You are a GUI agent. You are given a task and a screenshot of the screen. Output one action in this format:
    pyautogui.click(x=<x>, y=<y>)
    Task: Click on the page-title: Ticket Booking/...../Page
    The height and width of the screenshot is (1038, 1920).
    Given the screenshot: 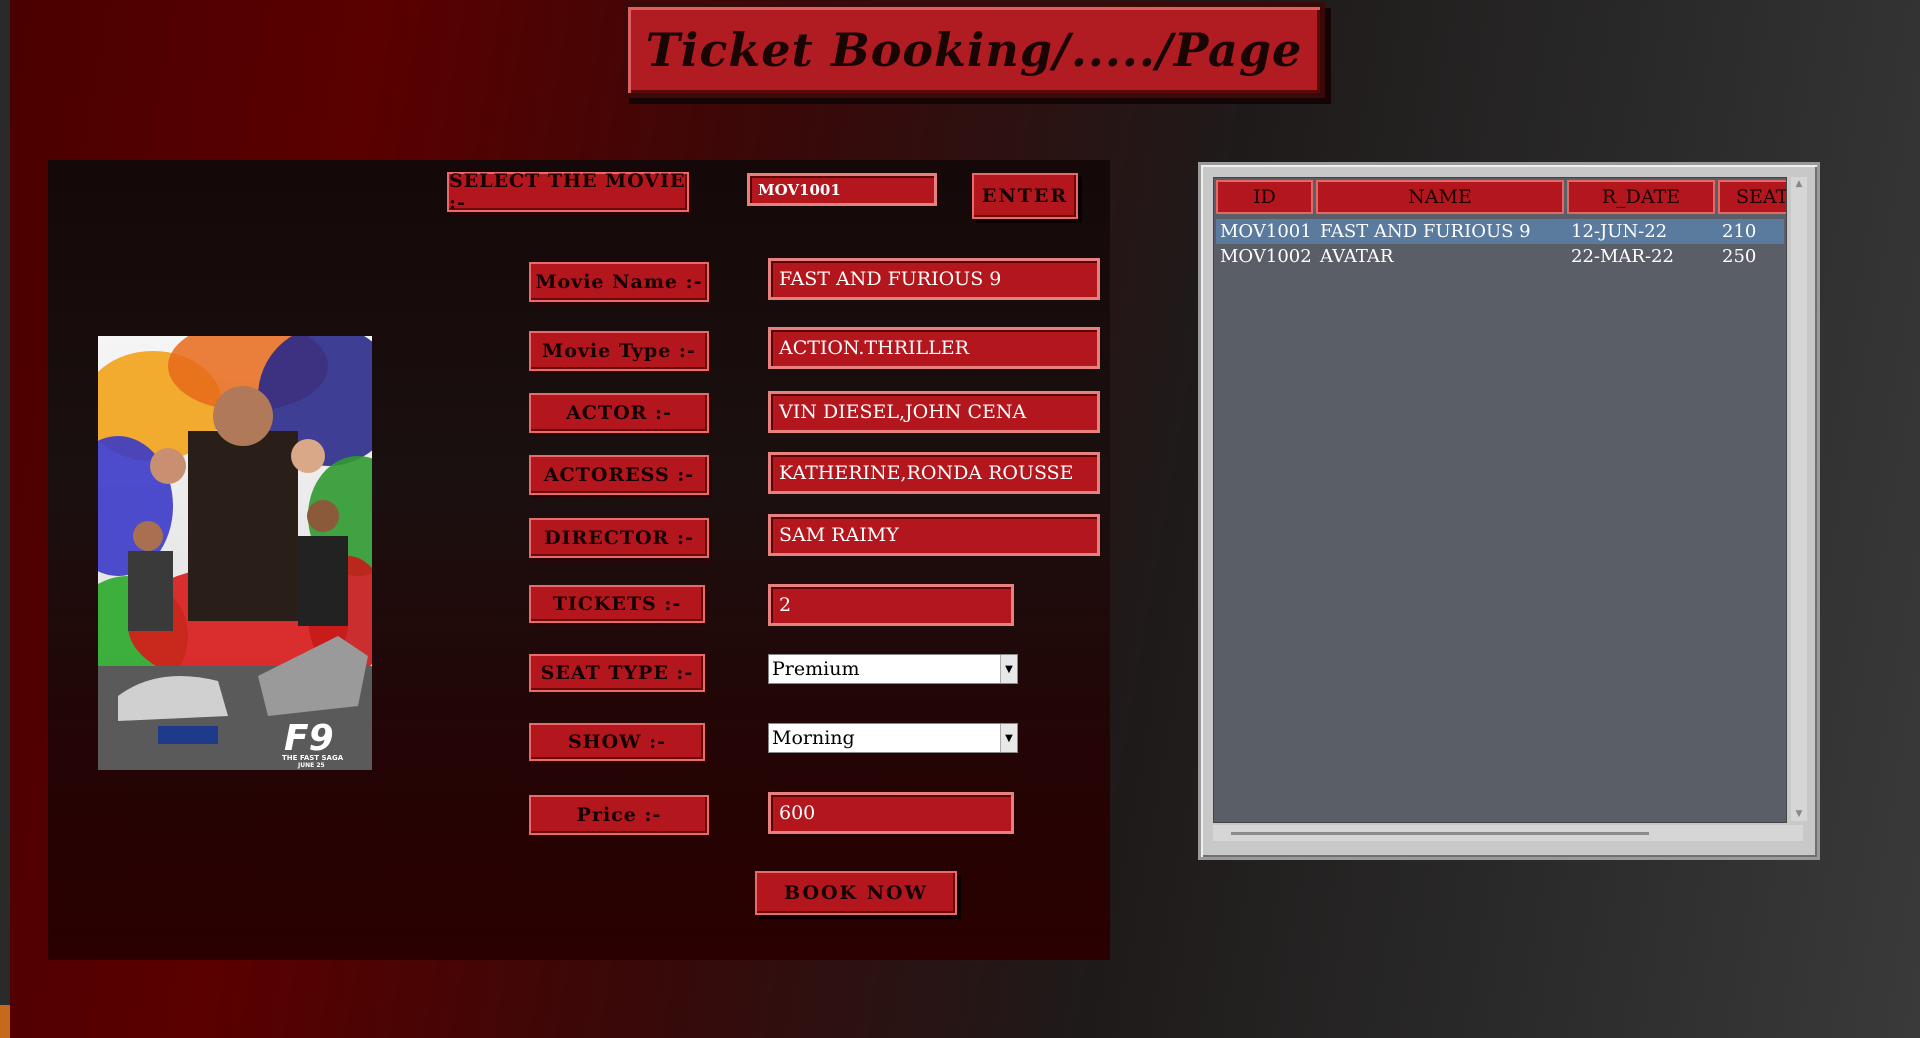 What is the action you would take?
    pyautogui.click(x=974, y=50)
    